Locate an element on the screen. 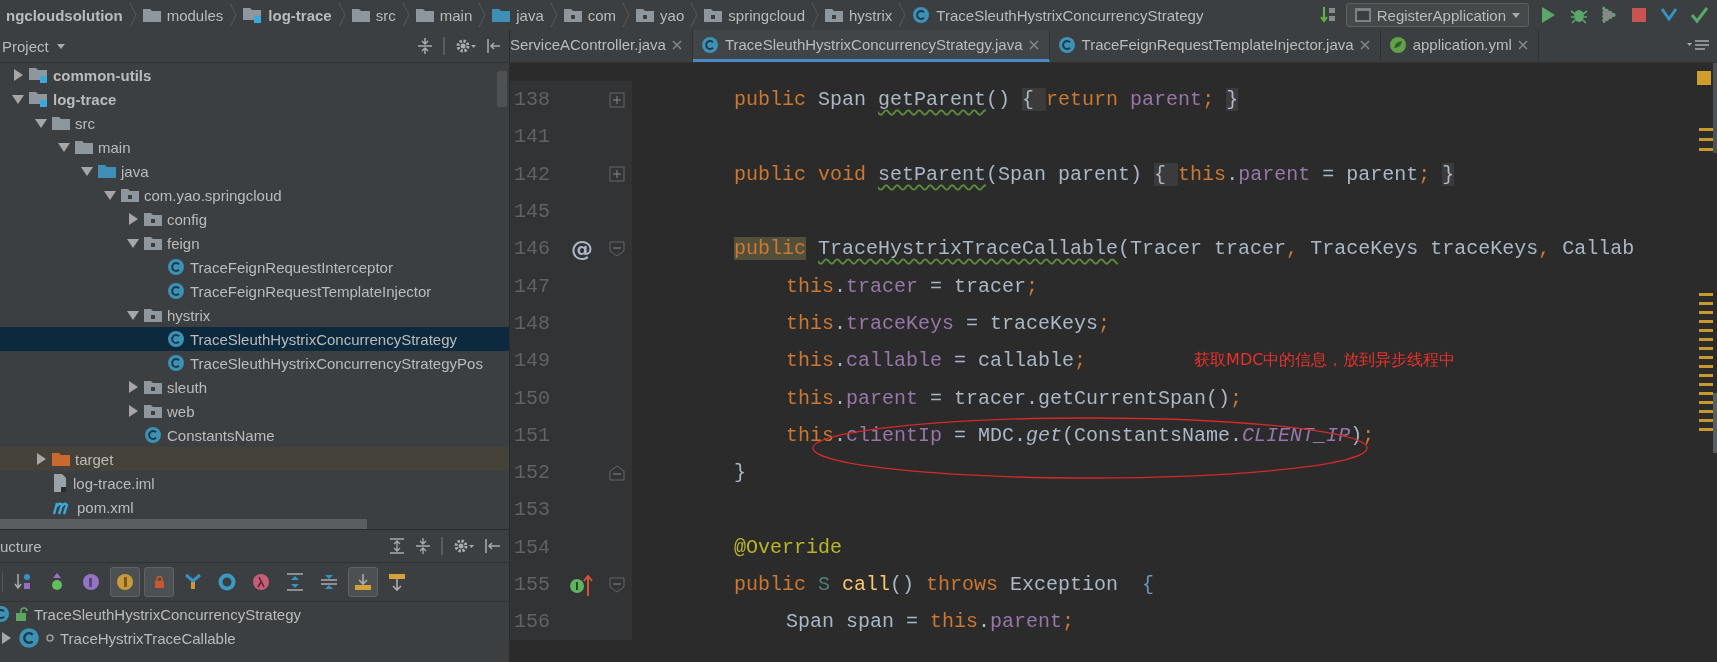  horizontal-scrollbar is located at coordinates (183, 524).